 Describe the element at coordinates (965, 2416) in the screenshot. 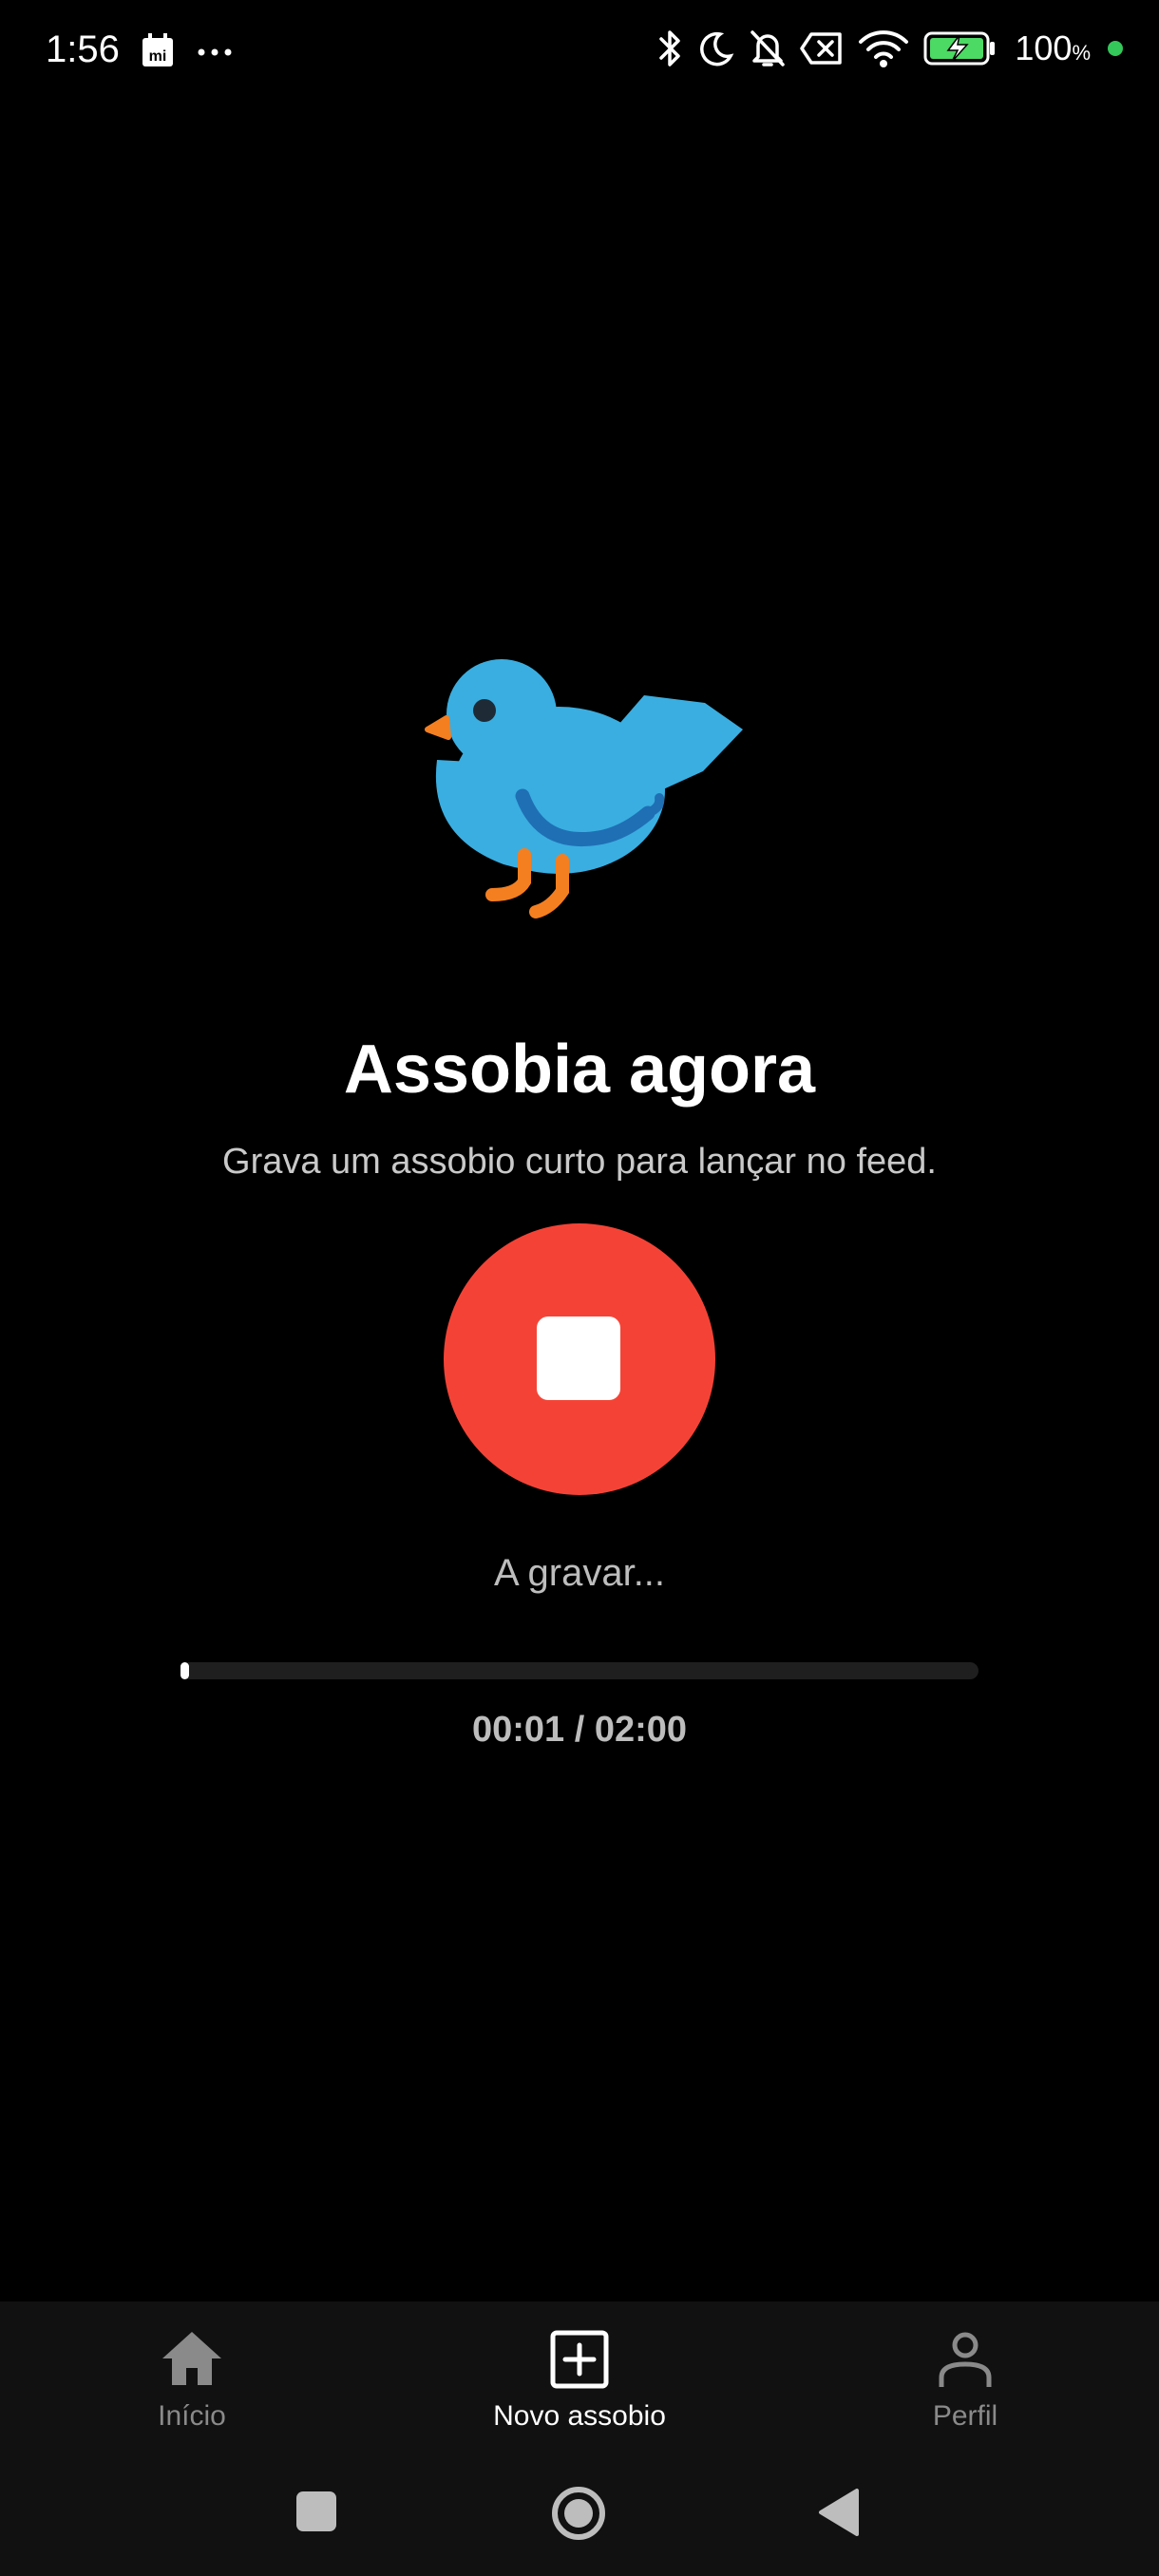

I see `nav-label-perfil: Perfil` at that location.